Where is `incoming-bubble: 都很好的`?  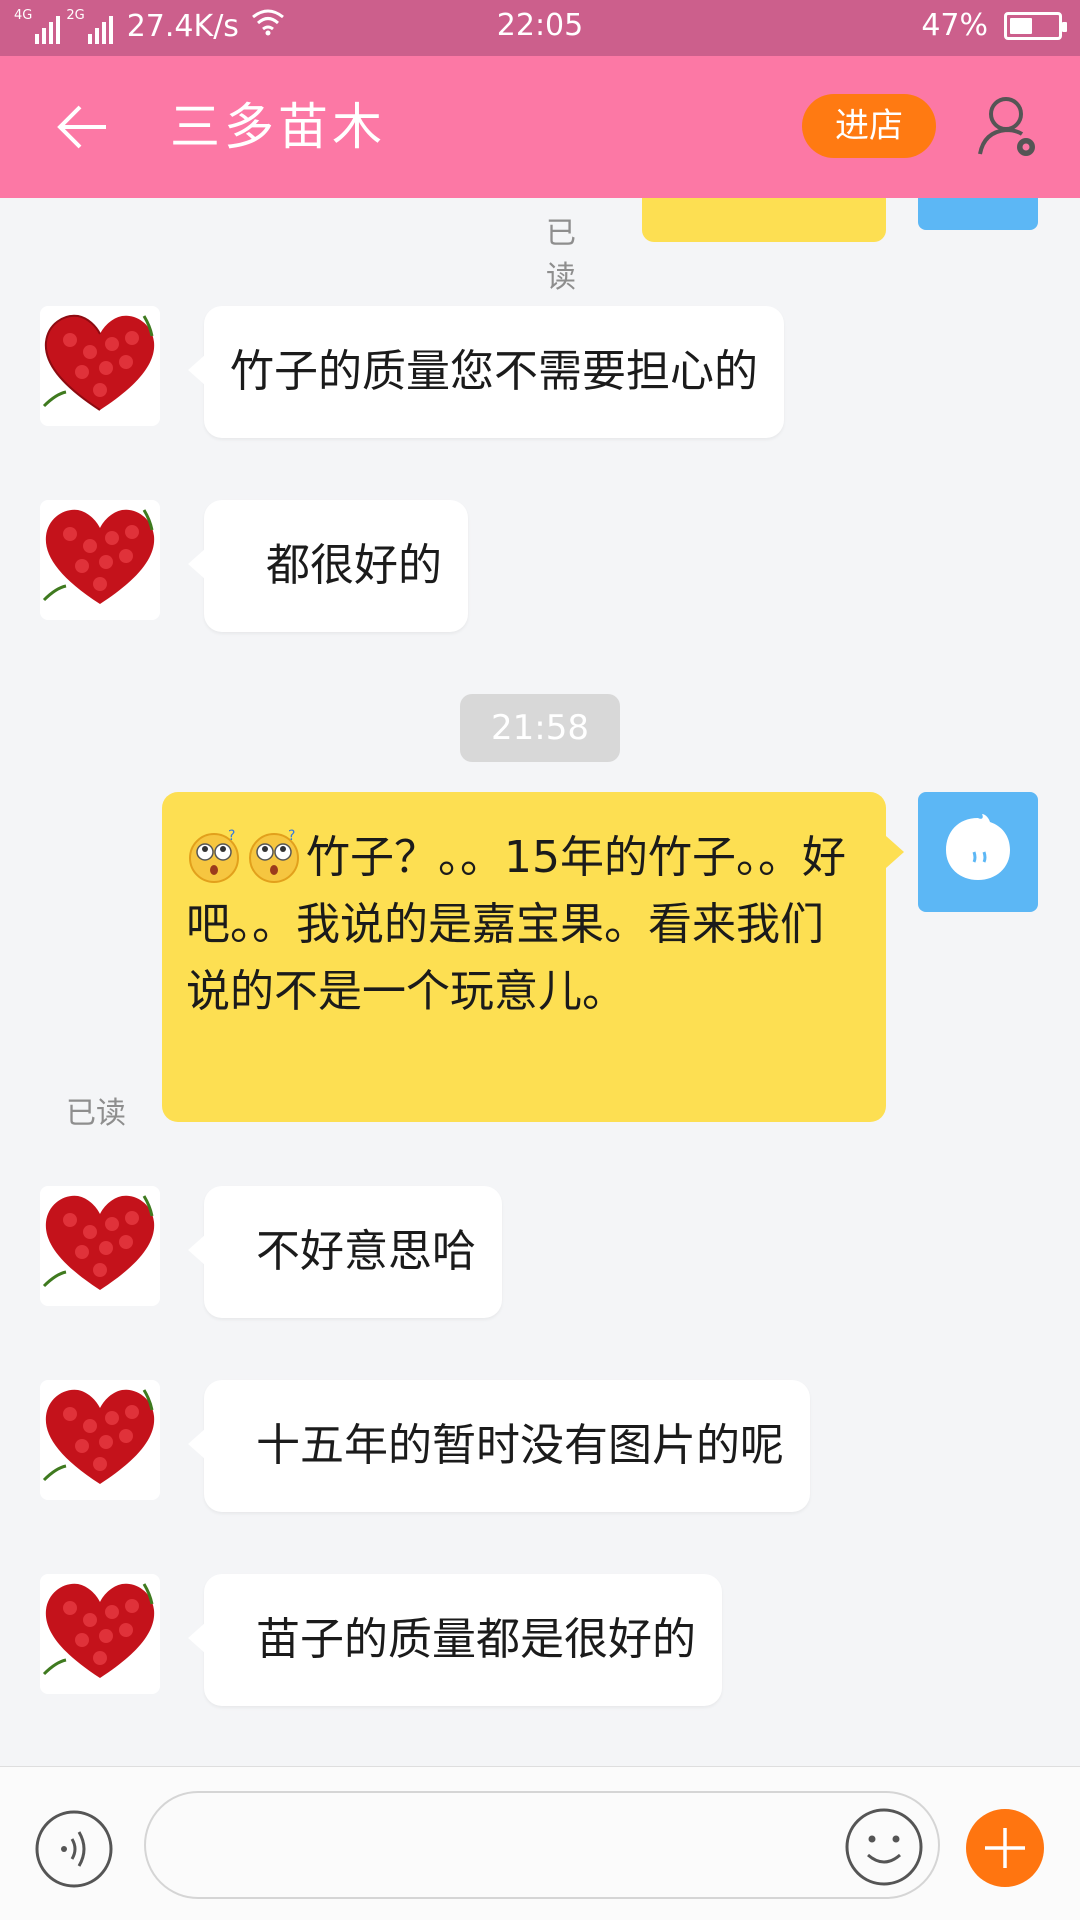 incoming-bubble: 都很好的 is located at coordinates (328, 566).